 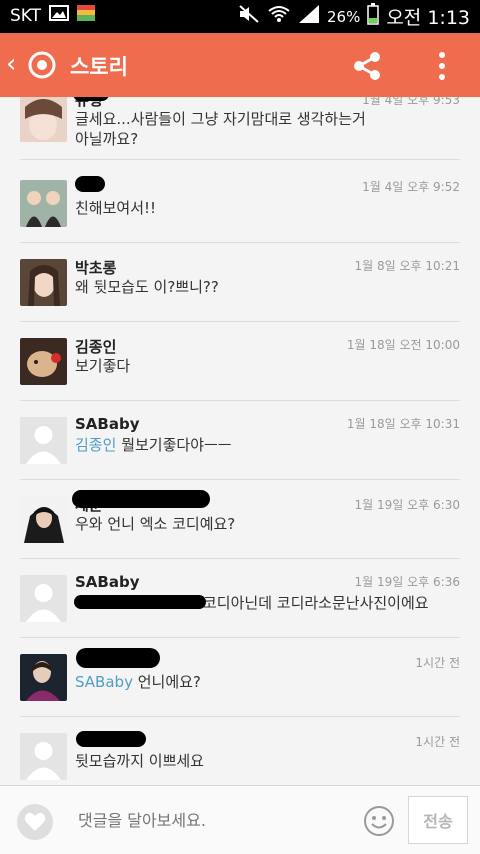 I want to click on status-bar: SKT 26% 오전 1:13, so click(x=240, y=16).